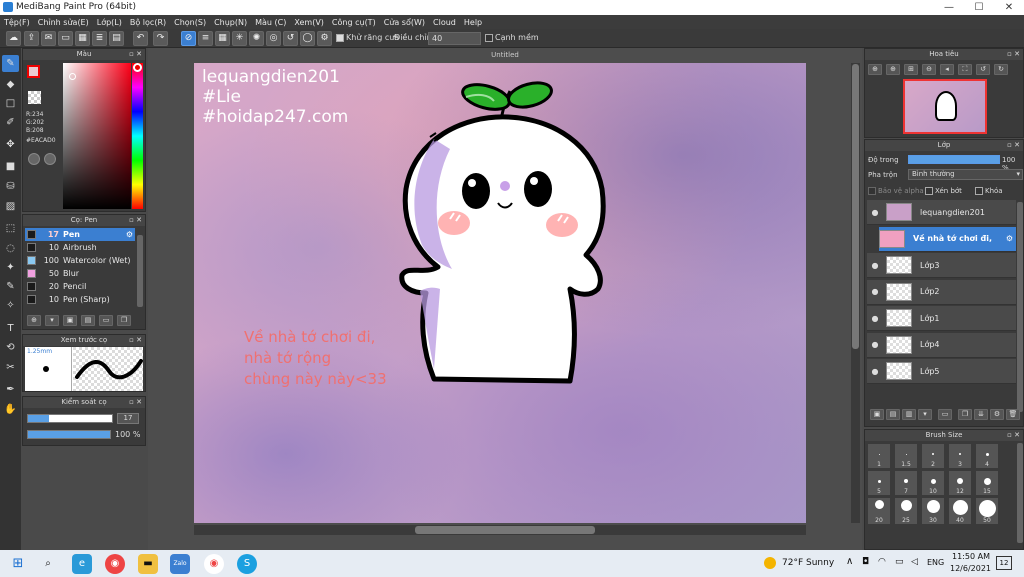 The image size is (1024, 577). Describe the element at coordinates (99, 38) in the screenshot. I see `list-icon: ≣` at that location.